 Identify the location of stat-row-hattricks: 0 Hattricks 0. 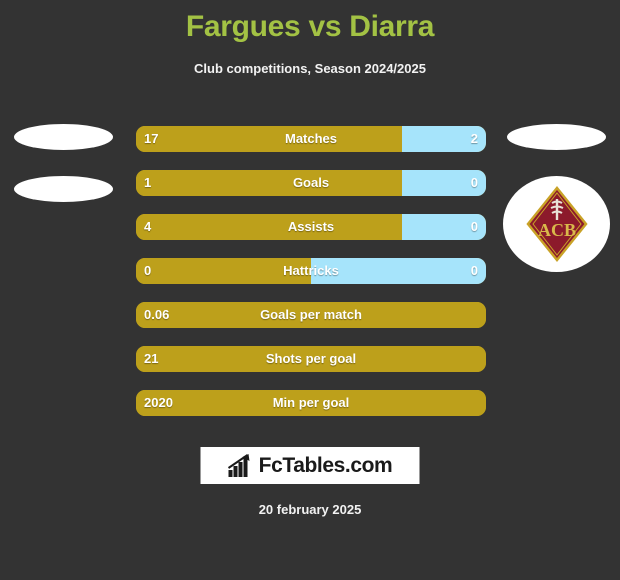
(311, 271).